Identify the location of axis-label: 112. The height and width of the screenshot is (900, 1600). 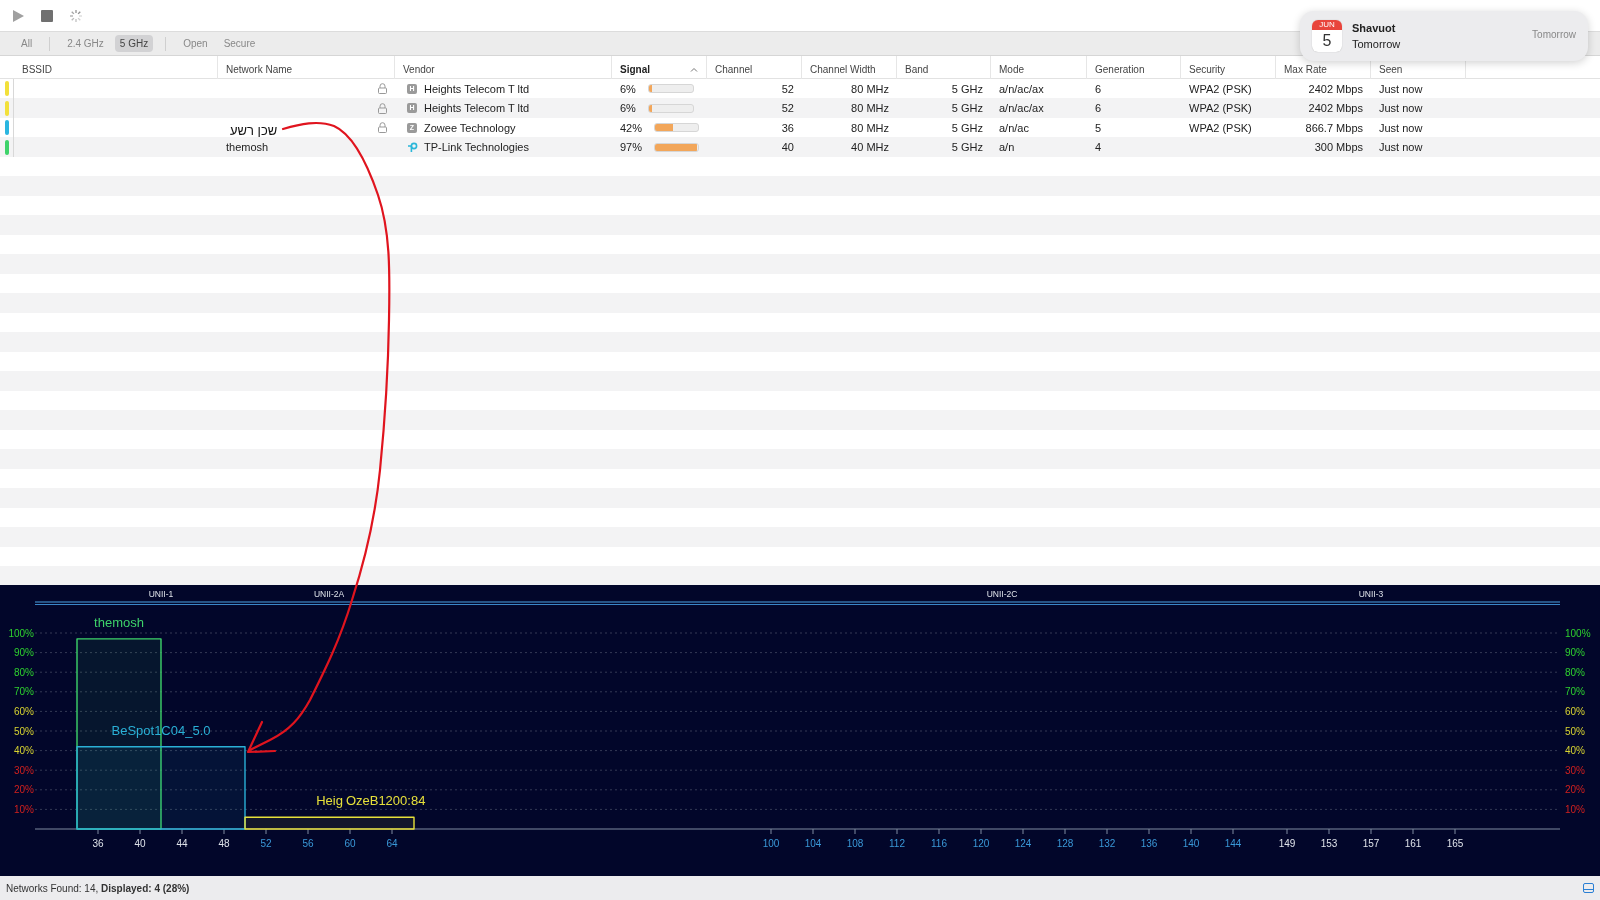
(897, 843).